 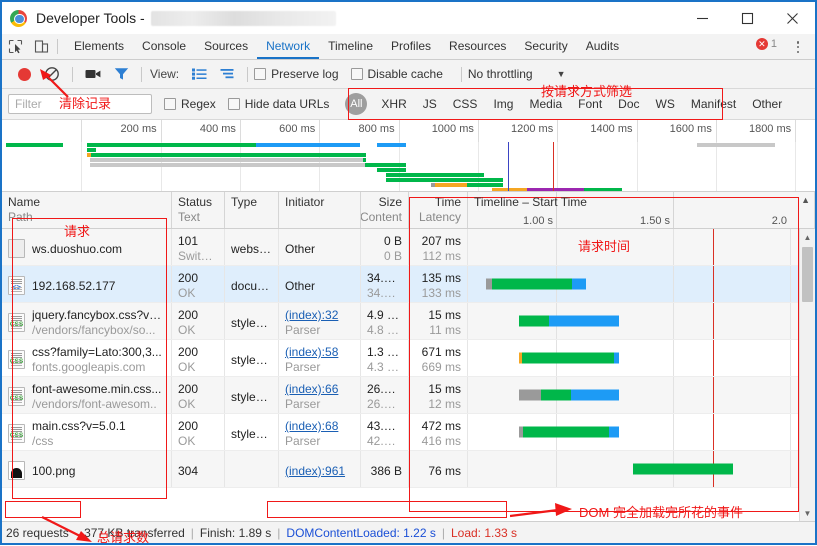 What do you see at coordinates (319, 352) in the screenshot?
I see `request-initiator: (index):58` at bounding box center [319, 352].